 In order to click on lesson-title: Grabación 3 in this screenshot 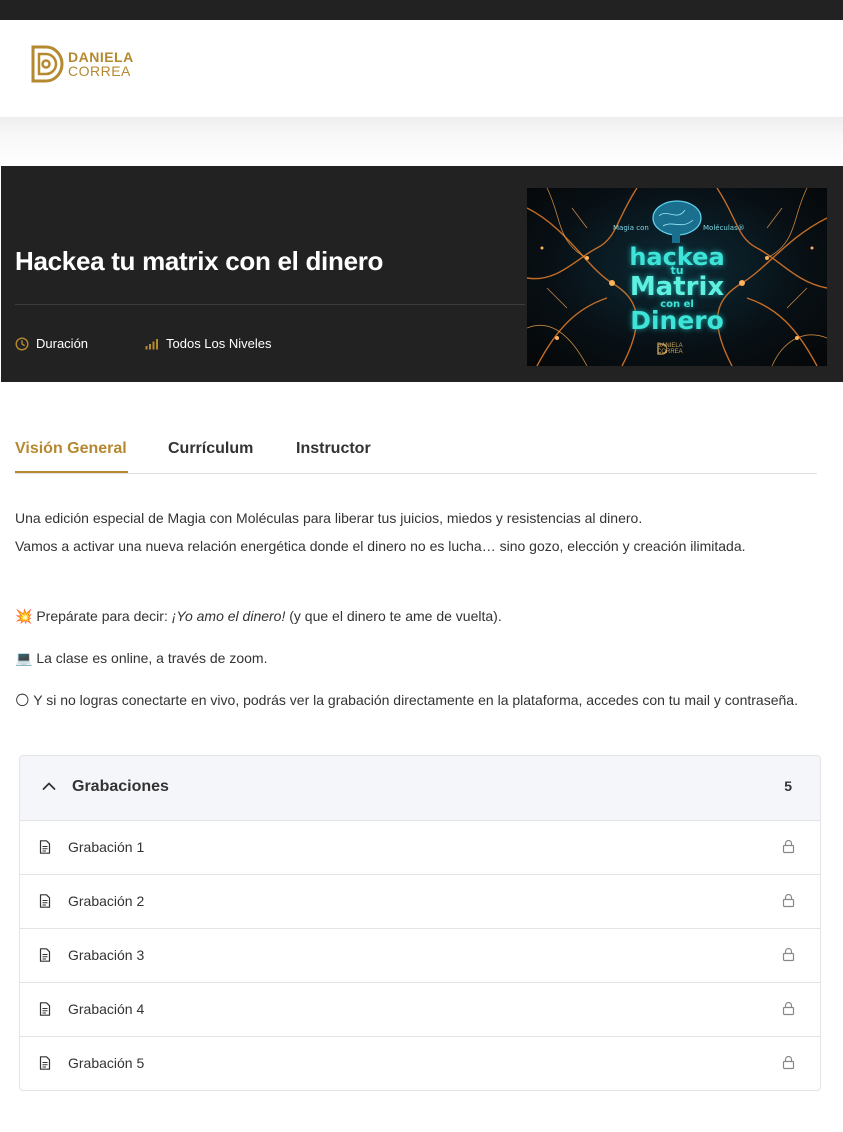, I will do `click(106, 955)`.